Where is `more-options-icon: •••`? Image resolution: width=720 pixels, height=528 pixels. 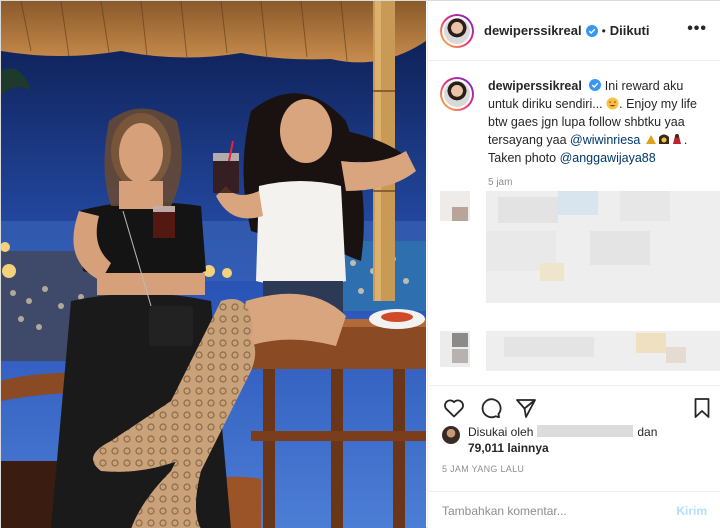 more-options-icon: ••• is located at coordinates (697, 29).